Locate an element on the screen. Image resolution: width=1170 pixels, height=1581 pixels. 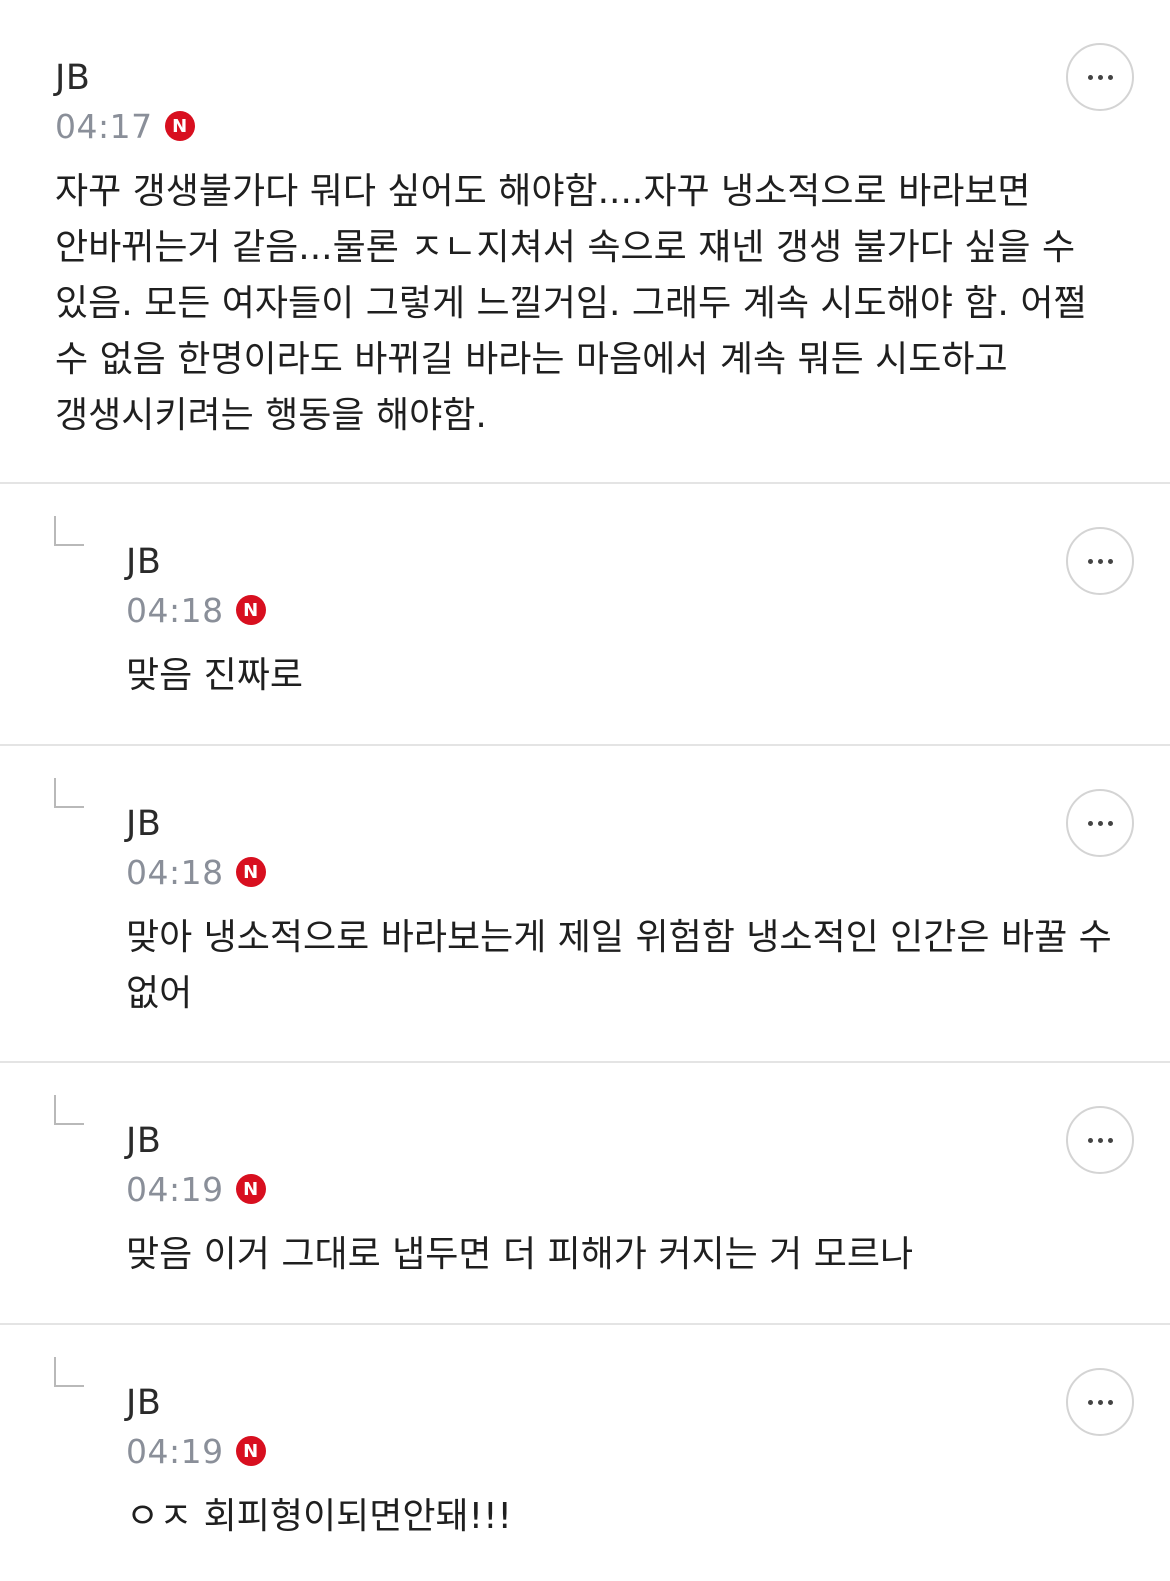
comment-meta: 04:17 N is located at coordinates (125, 126).